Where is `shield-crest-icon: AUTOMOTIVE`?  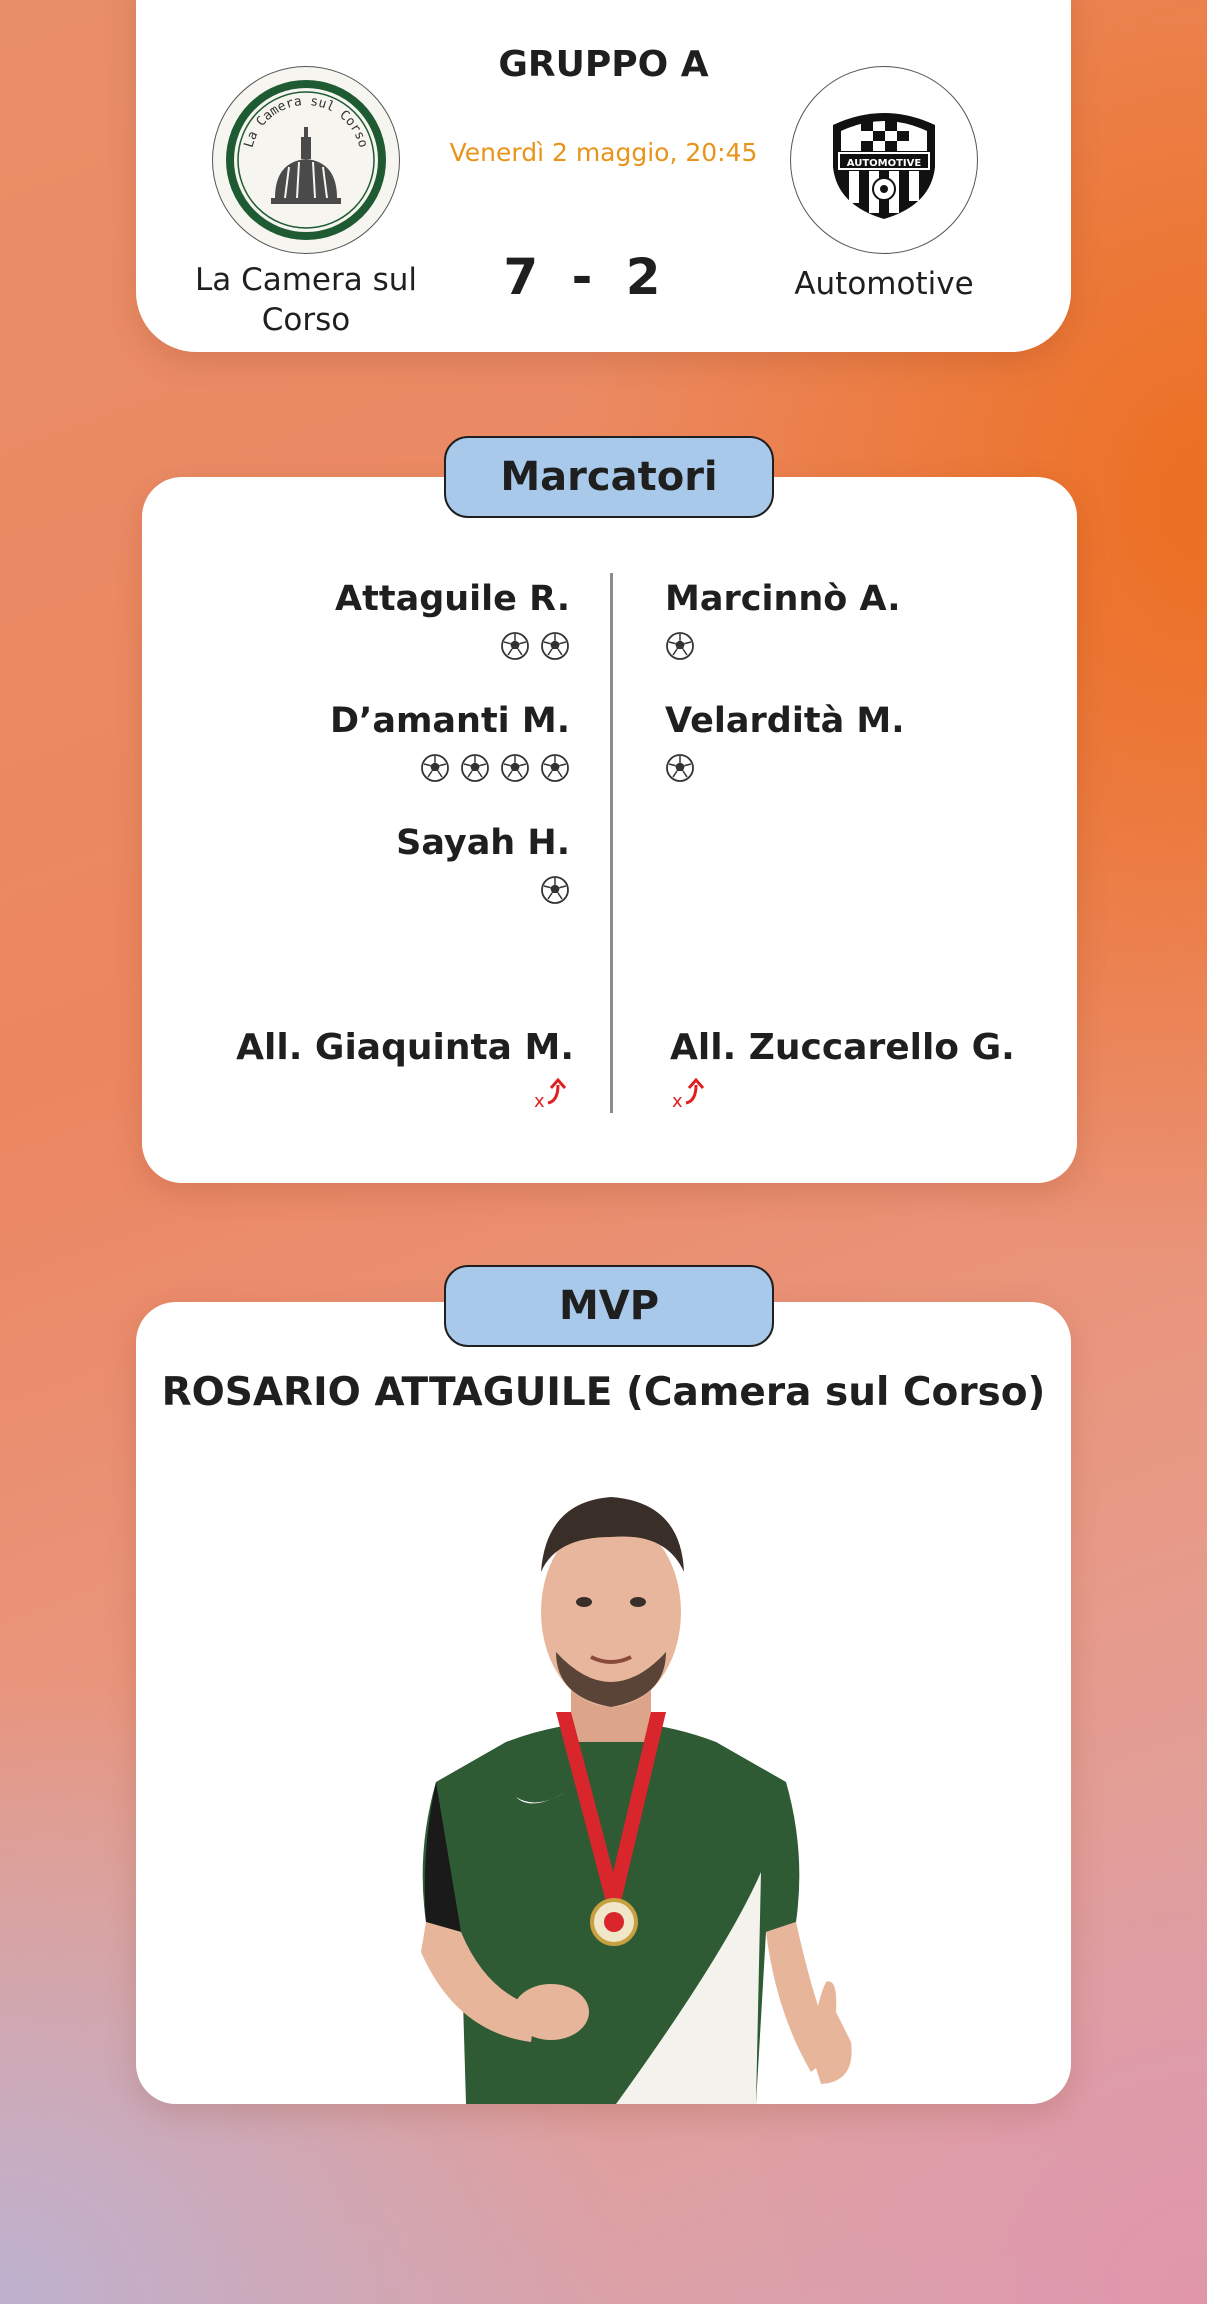
shield-crest-icon: AUTOMOTIVE is located at coordinates (884, 166).